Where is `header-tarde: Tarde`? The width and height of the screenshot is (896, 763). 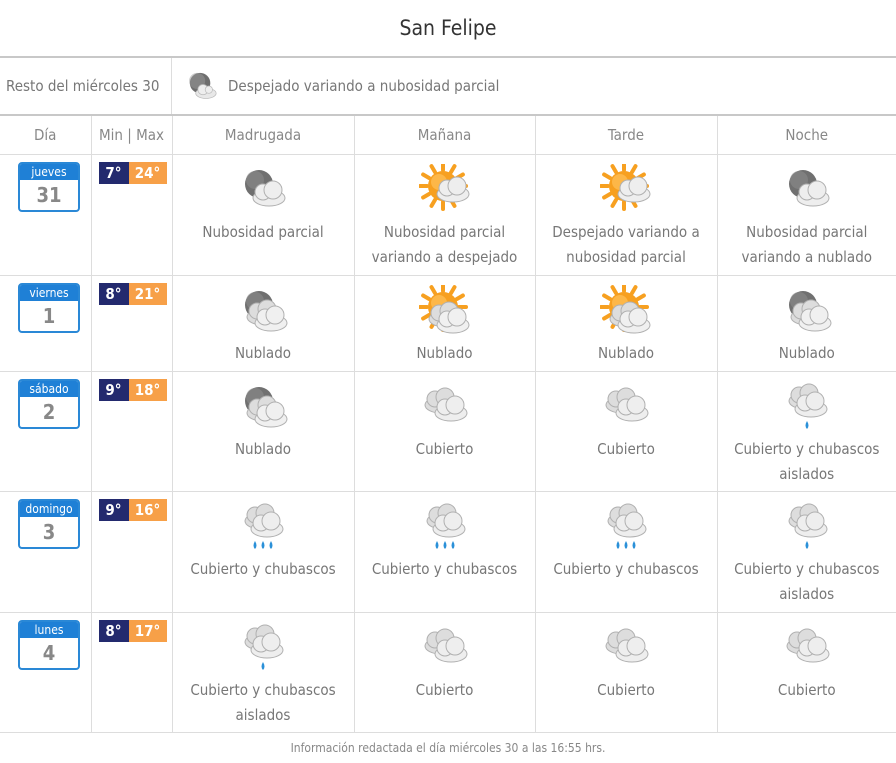
header-tarde: Tarde is located at coordinates (626, 135).